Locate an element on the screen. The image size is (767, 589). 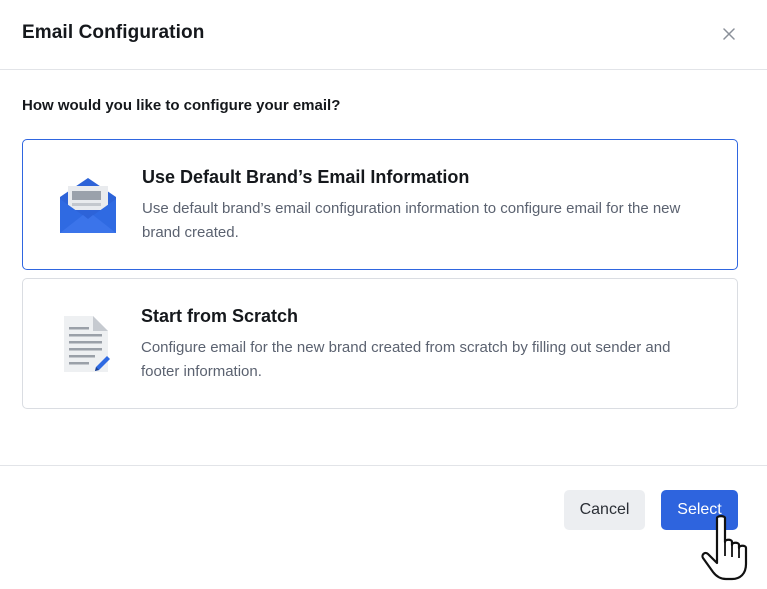
envelope-icon is located at coordinates (88, 208).